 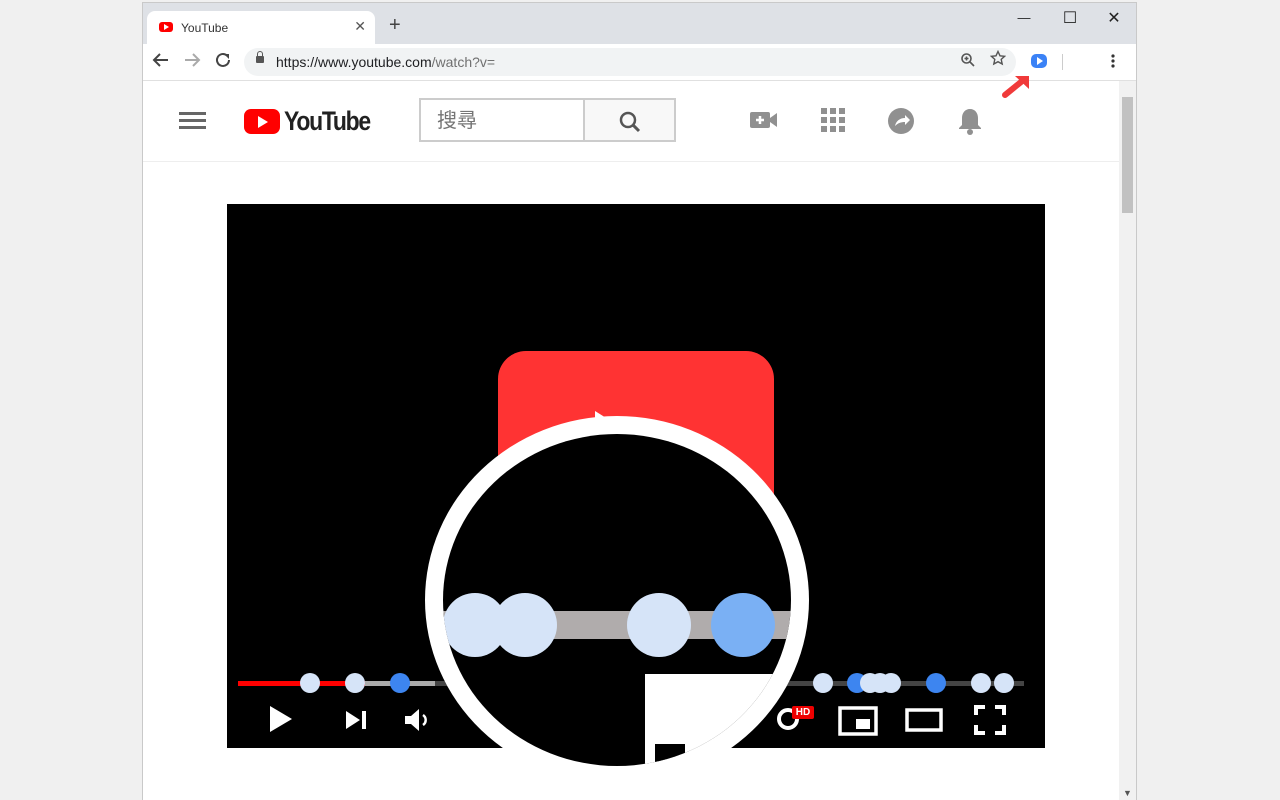 What do you see at coordinates (166, 27) in the screenshot?
I see `youtube-favicon-icon` at bounding box center [166, 27].